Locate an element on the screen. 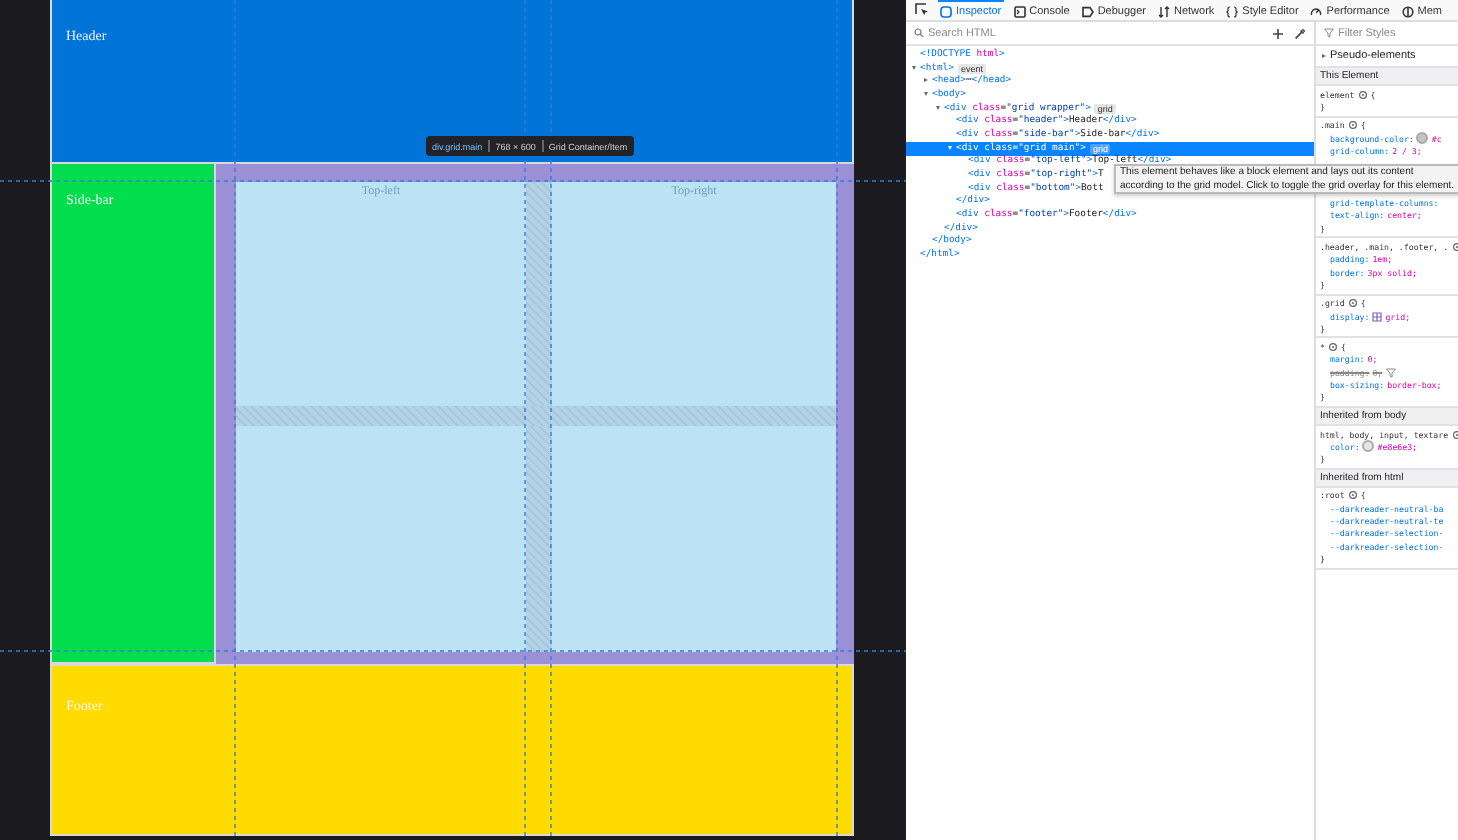 The height and width of the screenshot is (840, 1458). performance-icon is located at coordinates (1316, 11).